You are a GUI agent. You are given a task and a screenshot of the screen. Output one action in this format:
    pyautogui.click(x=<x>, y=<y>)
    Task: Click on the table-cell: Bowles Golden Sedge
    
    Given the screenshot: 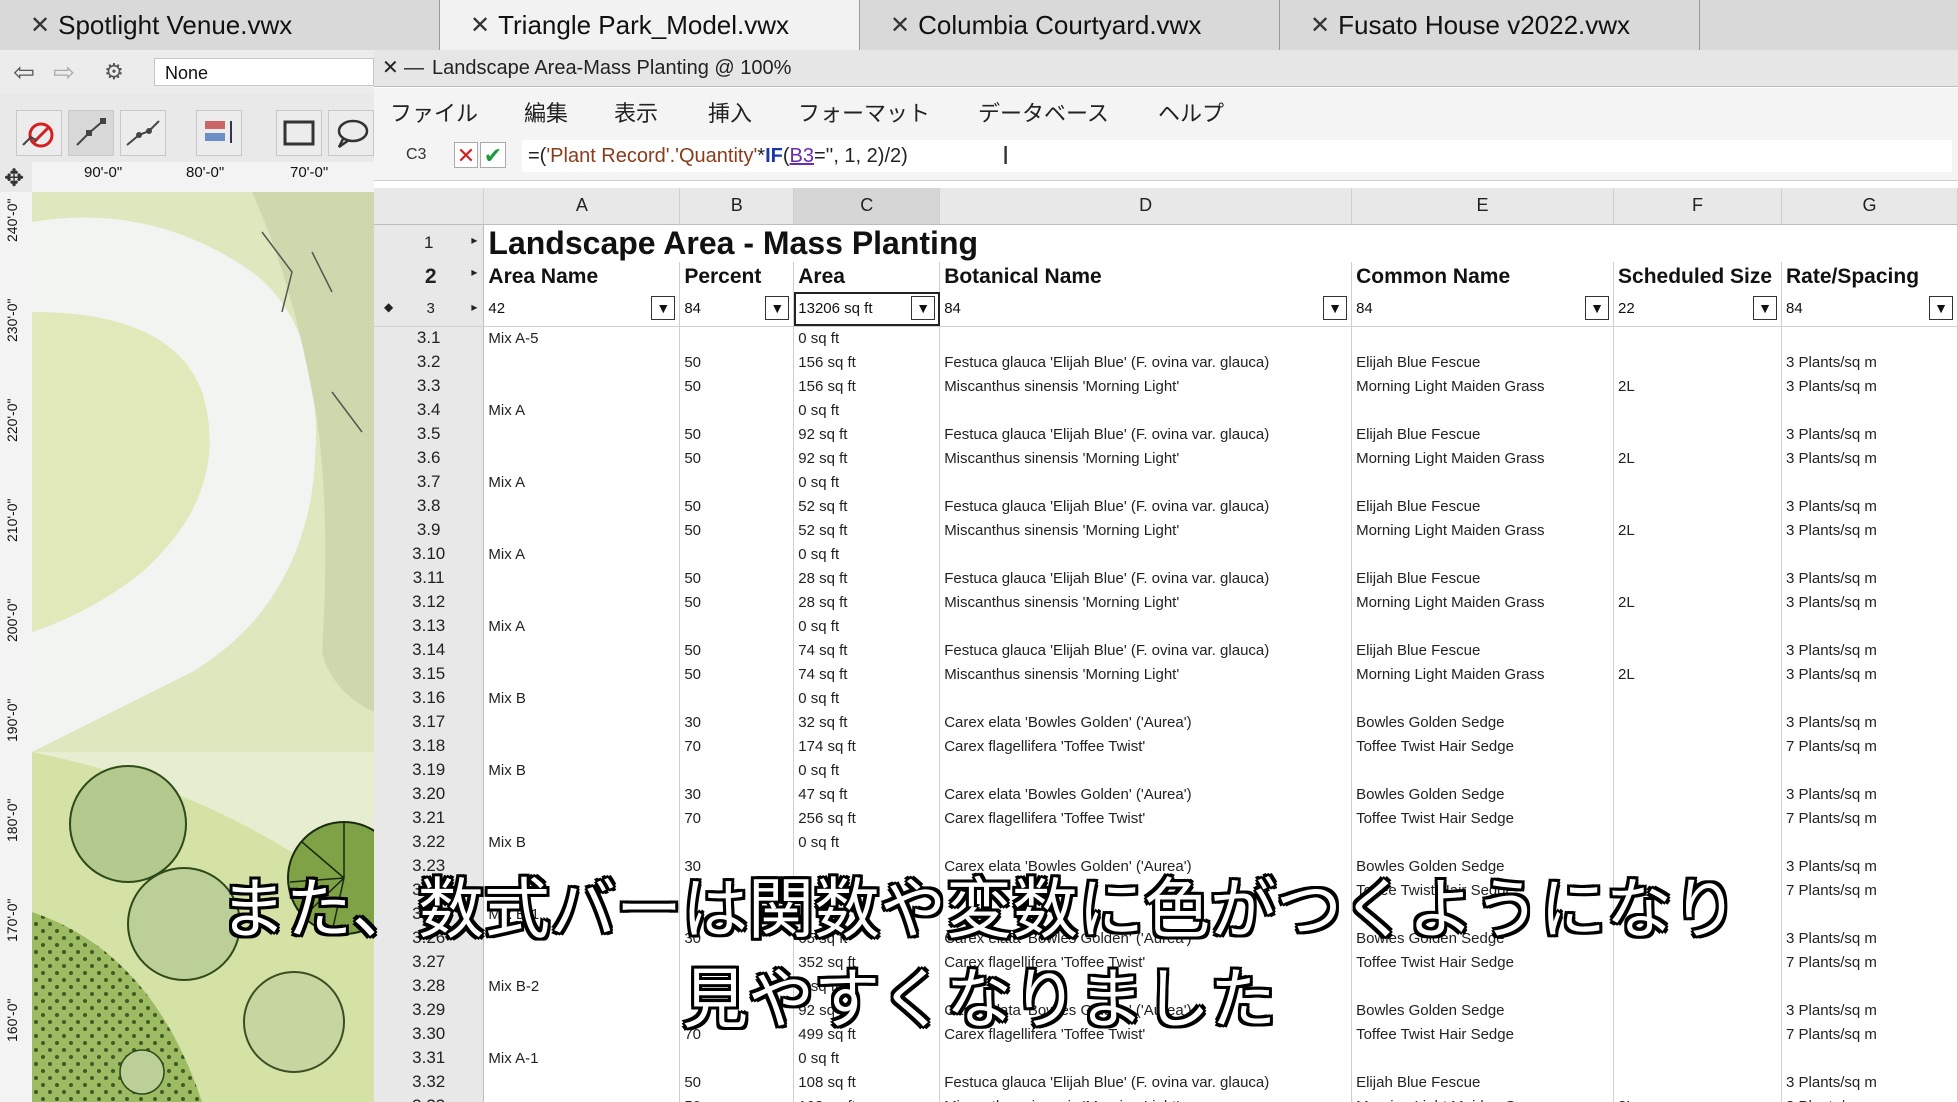 What is the action you would take?
    pyautogui.click(x=1483, y=794)
    